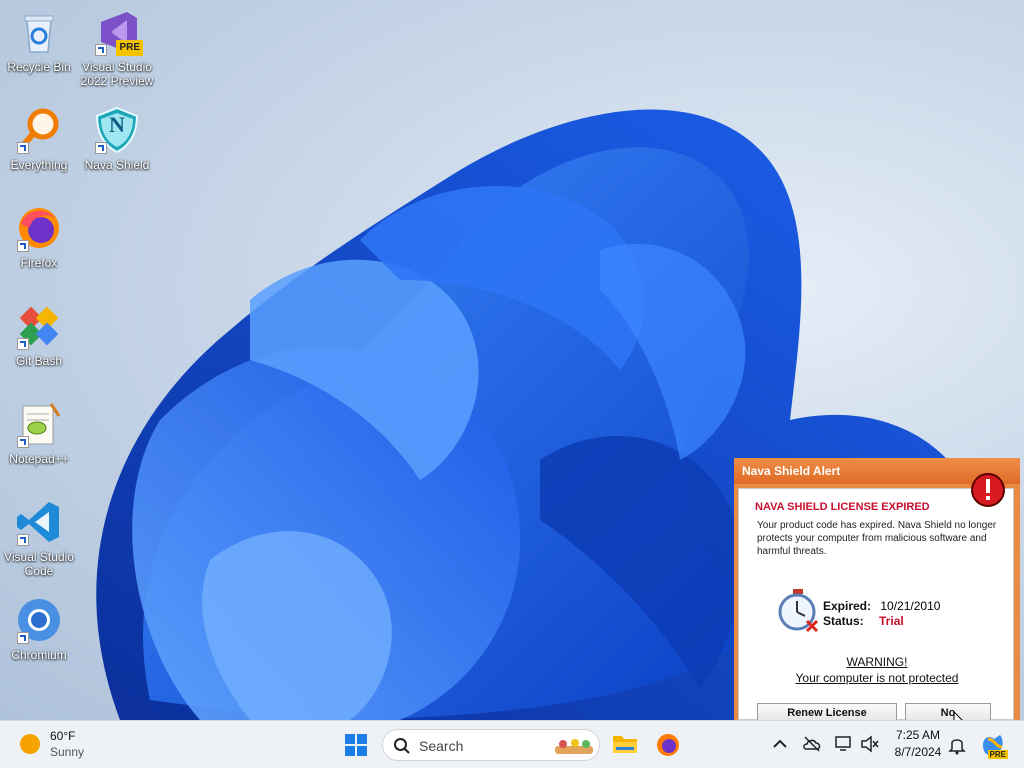 Image resolution: width=1024 pixels, height=768 pixels. Describe the element at coordinates (988, 490) in the screenshot. I see `alert-exclamation-icon` at that location.